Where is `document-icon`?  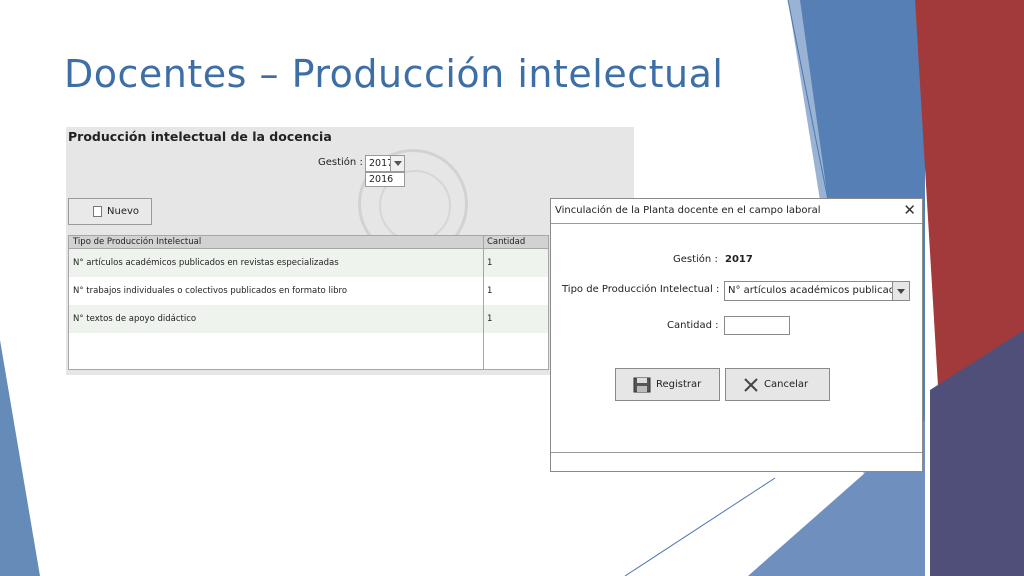 document-icon is located at coordinates (97, 211).